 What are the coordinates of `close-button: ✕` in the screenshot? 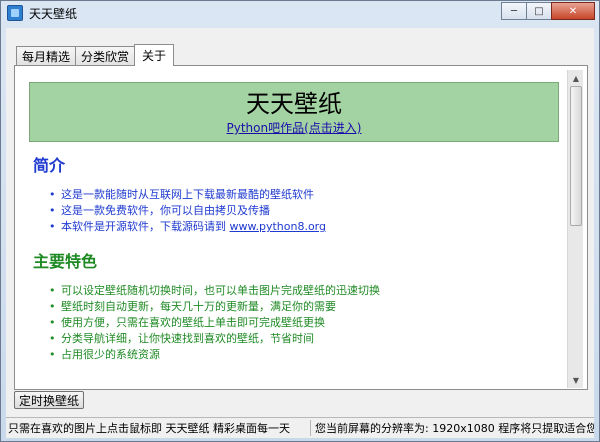 It's located at (573, 11).